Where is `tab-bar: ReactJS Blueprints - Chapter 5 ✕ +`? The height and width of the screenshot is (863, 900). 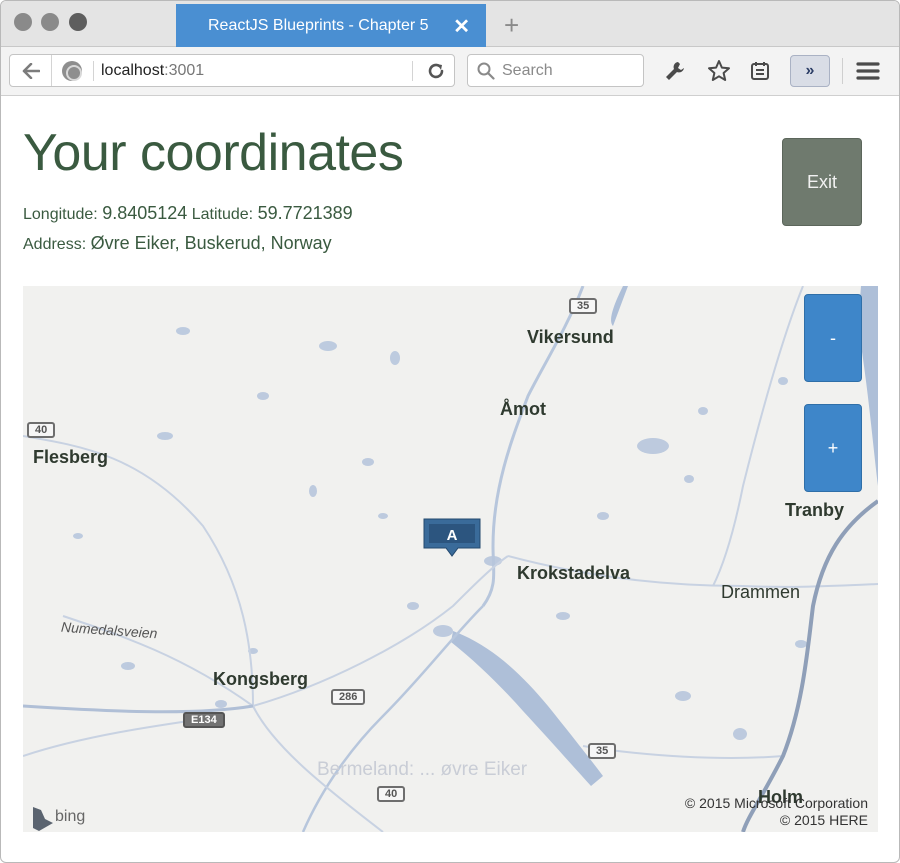 tab-bar: ReactJS Blueprints - Chapter 5 ✕ + is located at coordinates (450, 24).